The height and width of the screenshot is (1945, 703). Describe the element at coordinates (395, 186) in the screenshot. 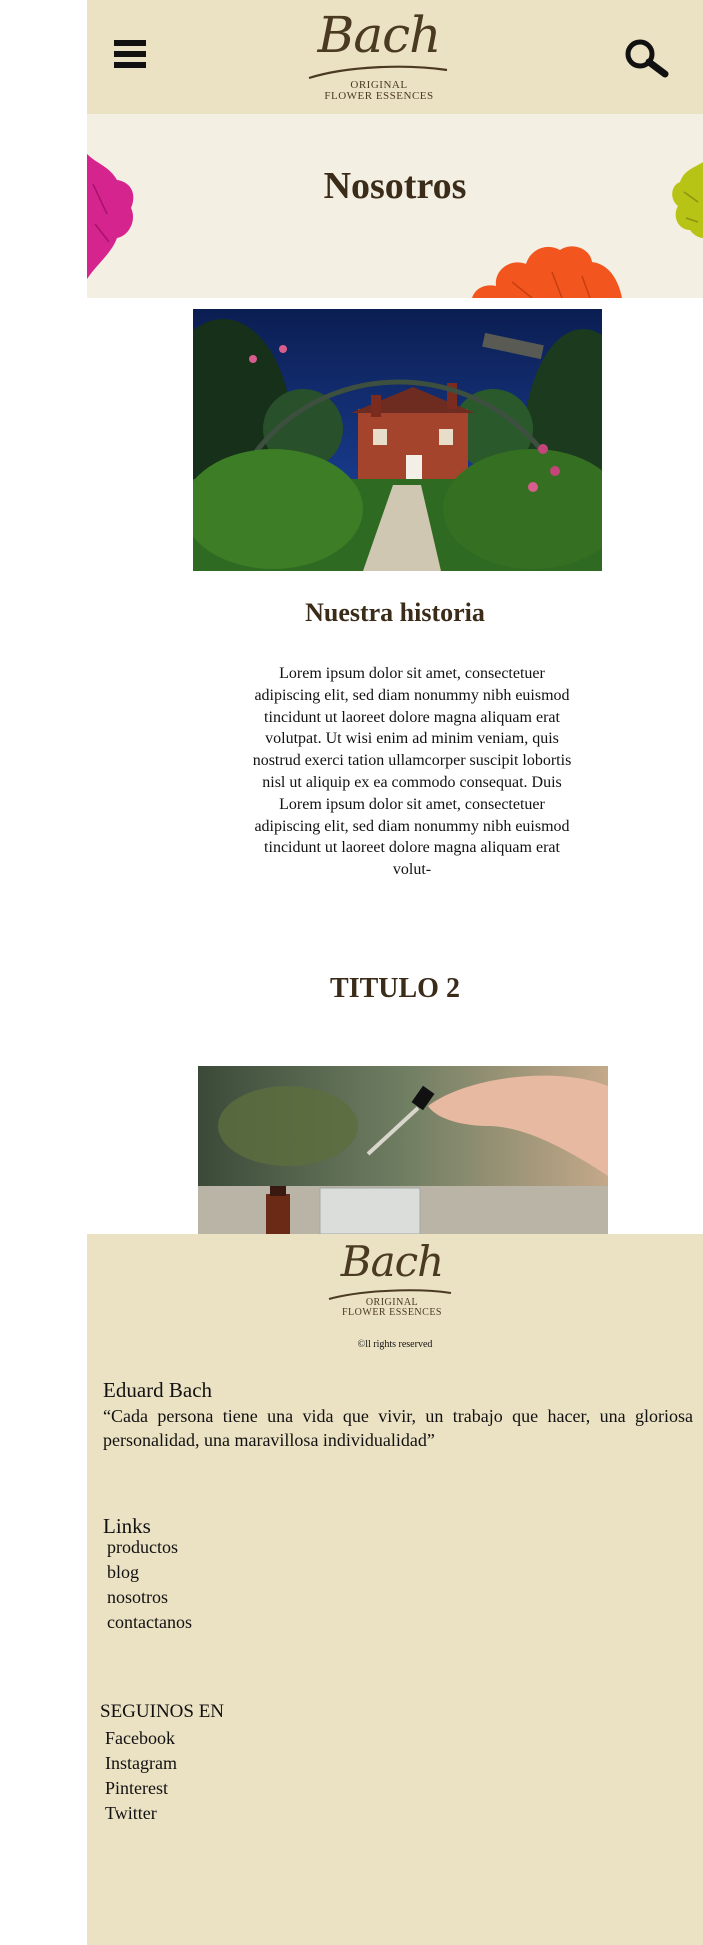

I see `page-title: Nosotros` at that location.